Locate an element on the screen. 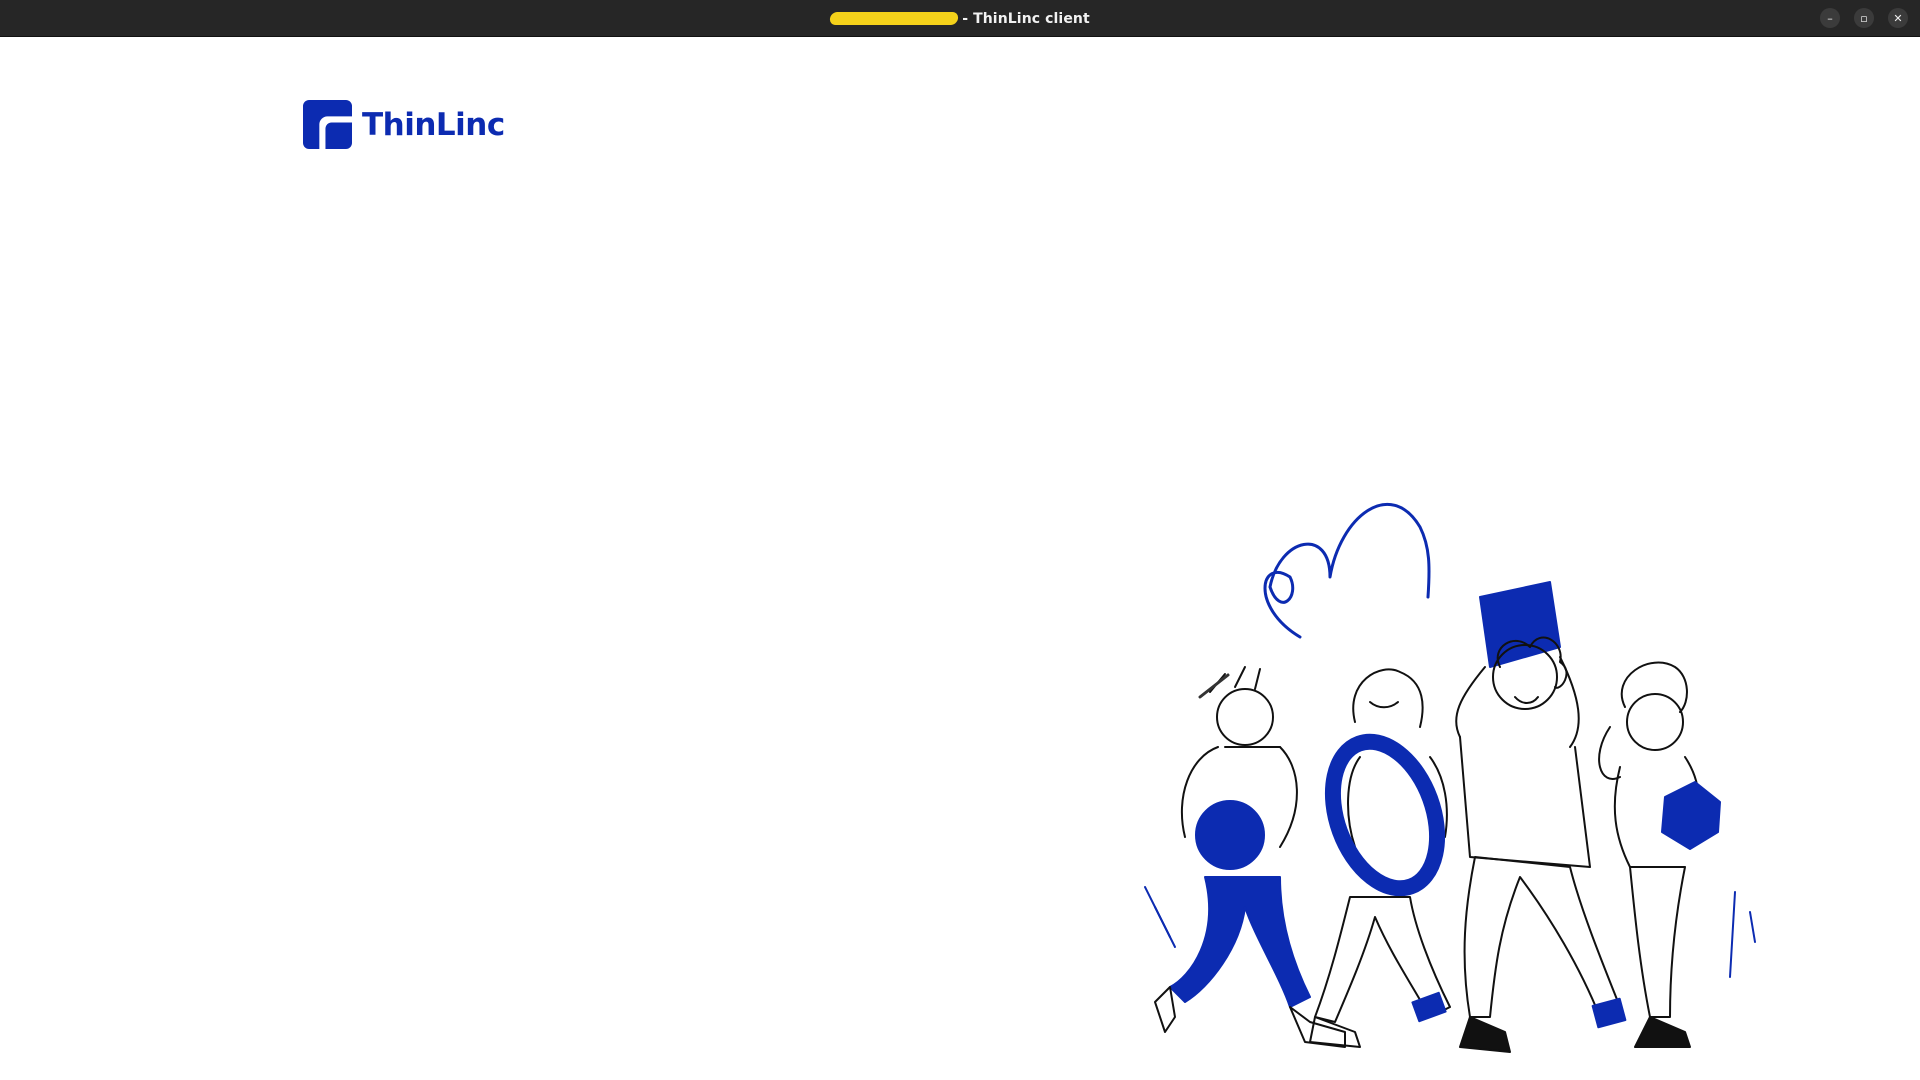 This screenshot has width=1920, height=1080. close-icon: ✕ is located at coordinates (1898, 18).